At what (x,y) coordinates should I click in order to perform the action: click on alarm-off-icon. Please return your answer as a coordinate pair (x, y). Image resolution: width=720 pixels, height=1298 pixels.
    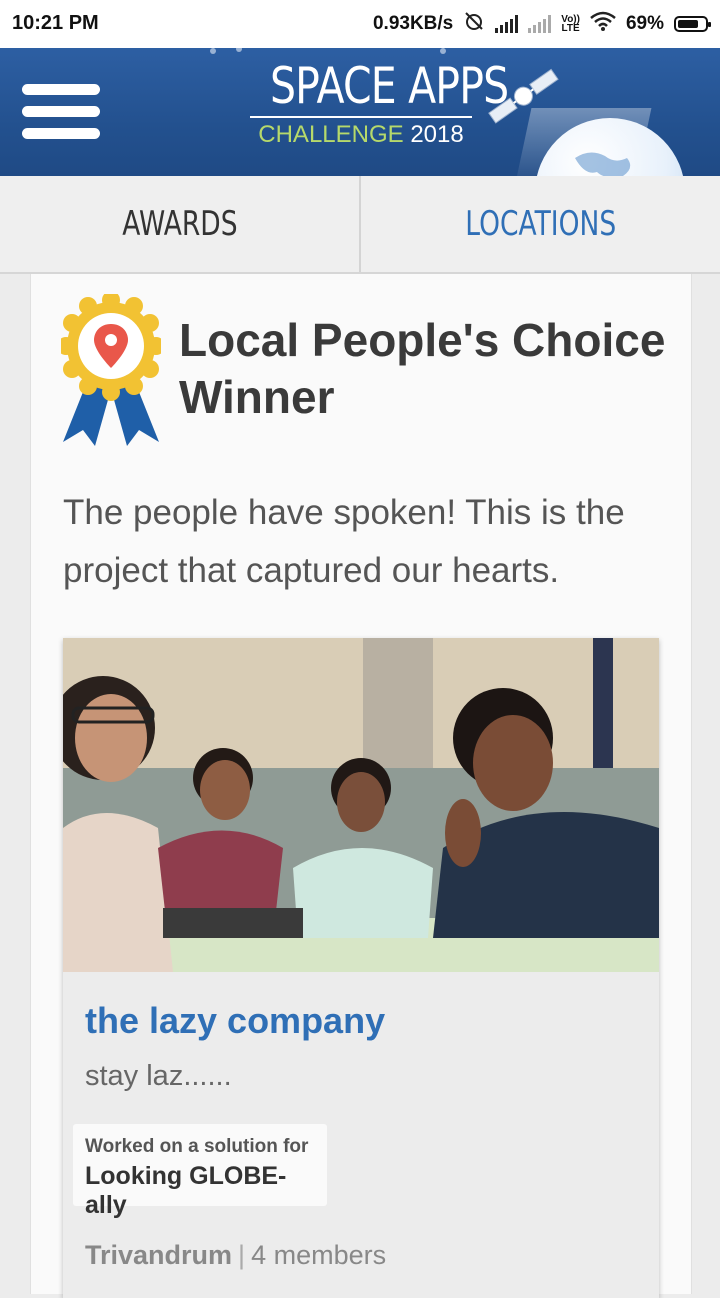
    Looking at the image, I should click on (474, 24).